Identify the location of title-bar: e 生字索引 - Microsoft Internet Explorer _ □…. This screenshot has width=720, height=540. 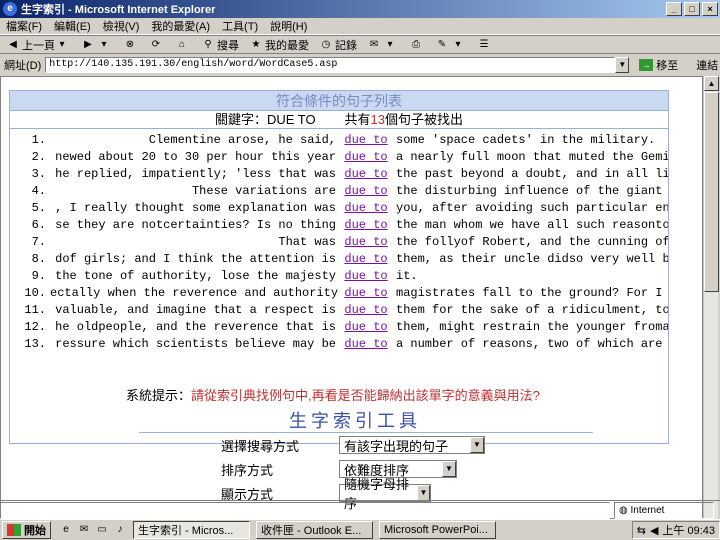
(360, 9).